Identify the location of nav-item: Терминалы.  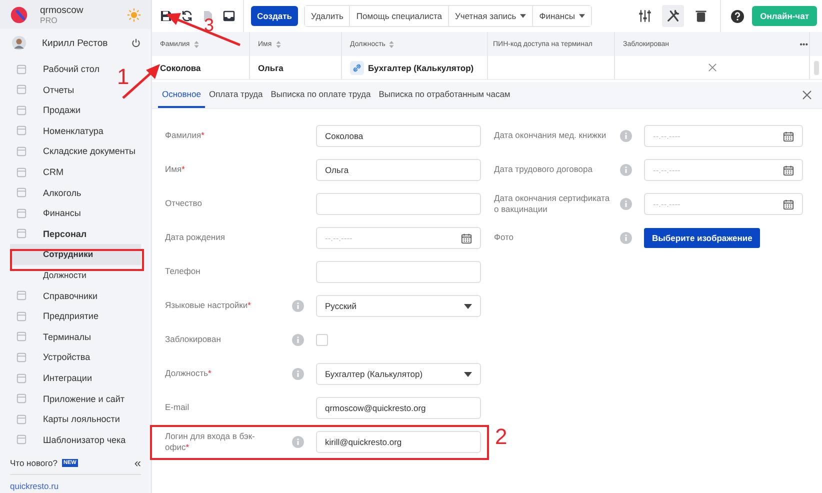
(47, 337).